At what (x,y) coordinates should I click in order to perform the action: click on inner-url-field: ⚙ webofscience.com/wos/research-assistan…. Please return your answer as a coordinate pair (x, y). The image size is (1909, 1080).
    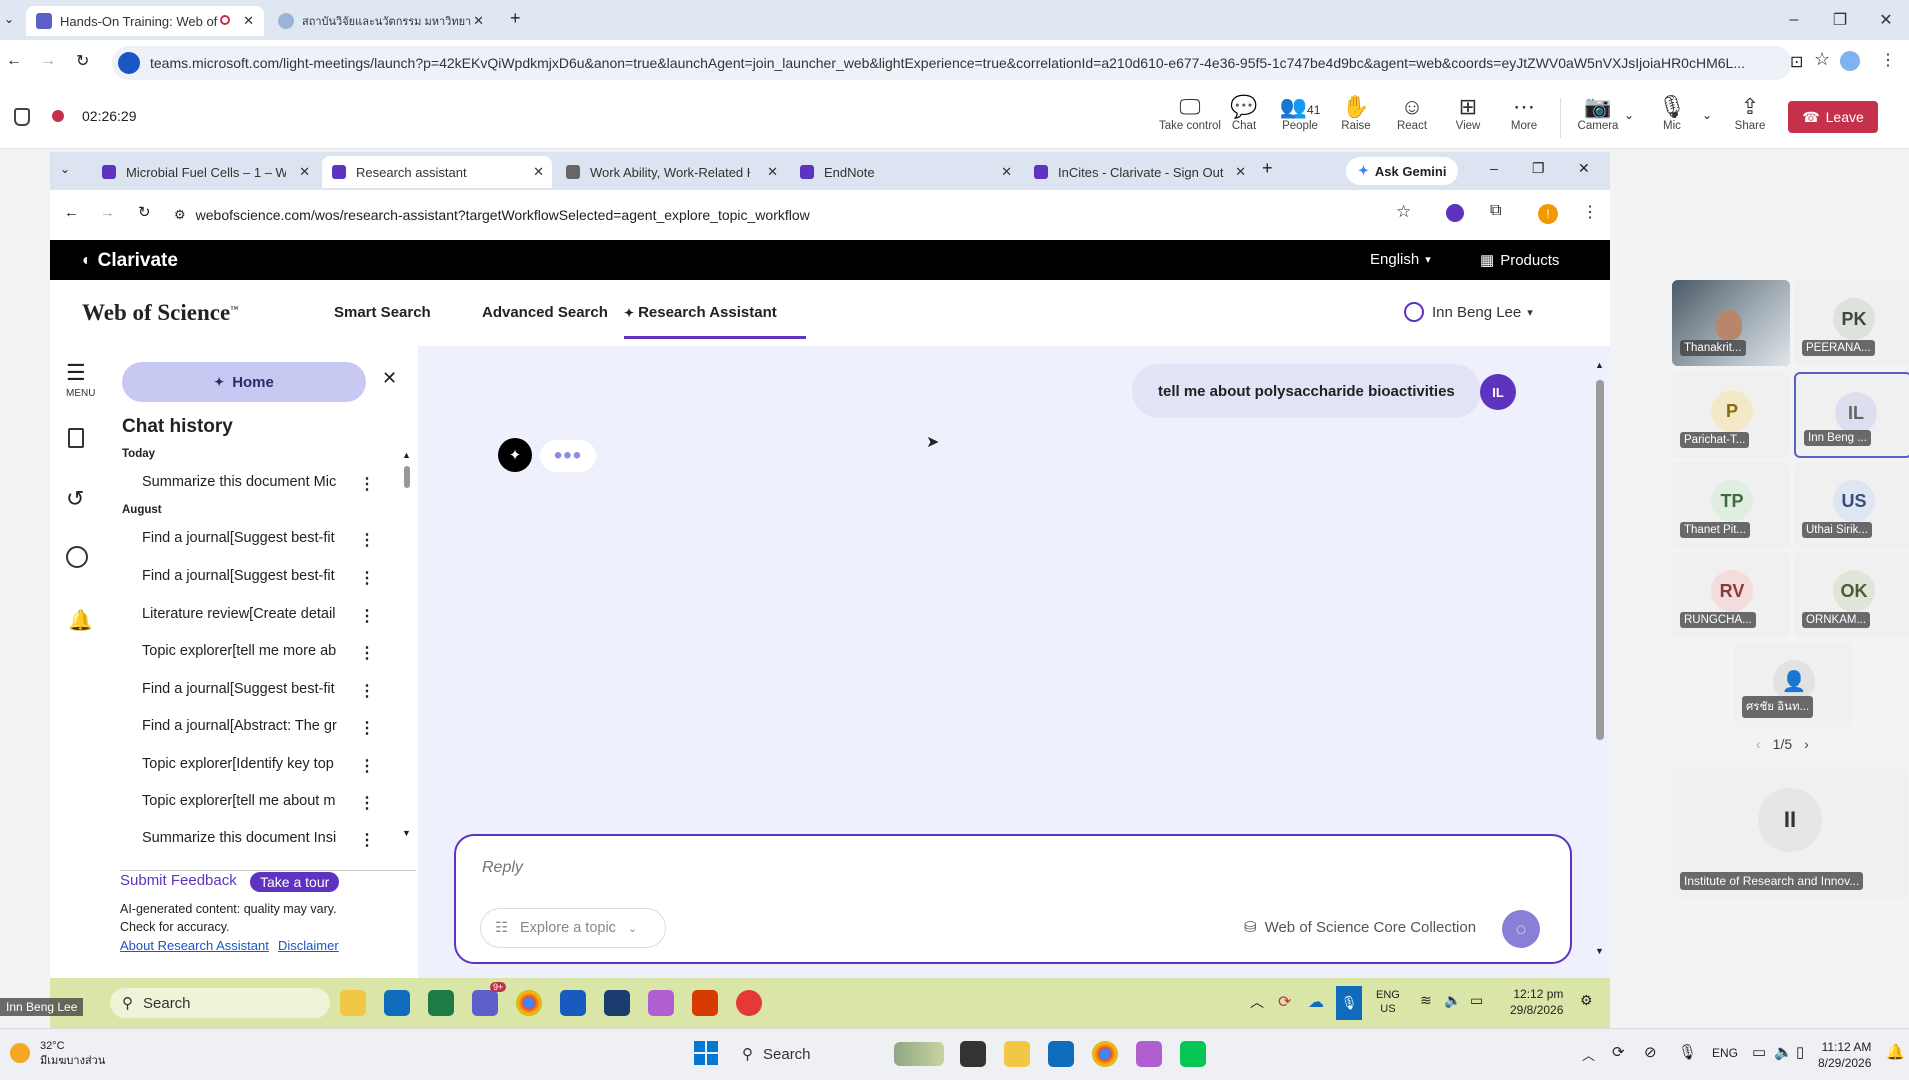
    Looking at the image, I should click on (818, 215).